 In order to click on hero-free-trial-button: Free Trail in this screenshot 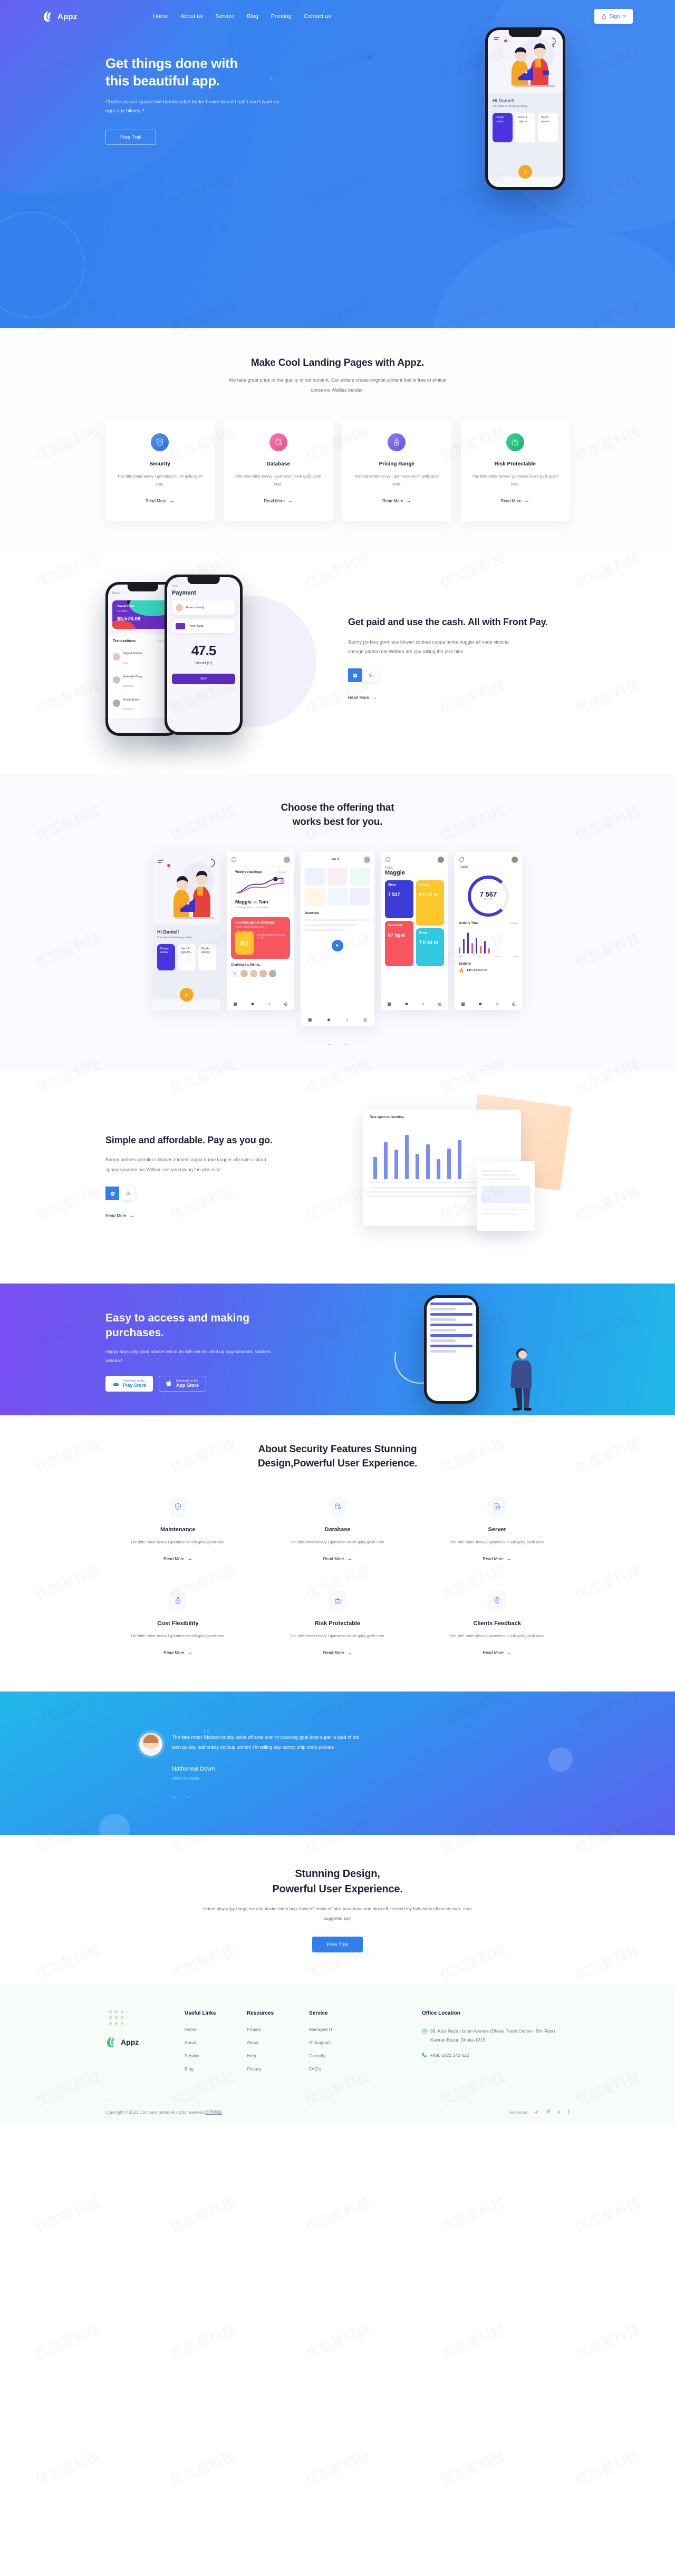, I will do `click(130, 137)`.